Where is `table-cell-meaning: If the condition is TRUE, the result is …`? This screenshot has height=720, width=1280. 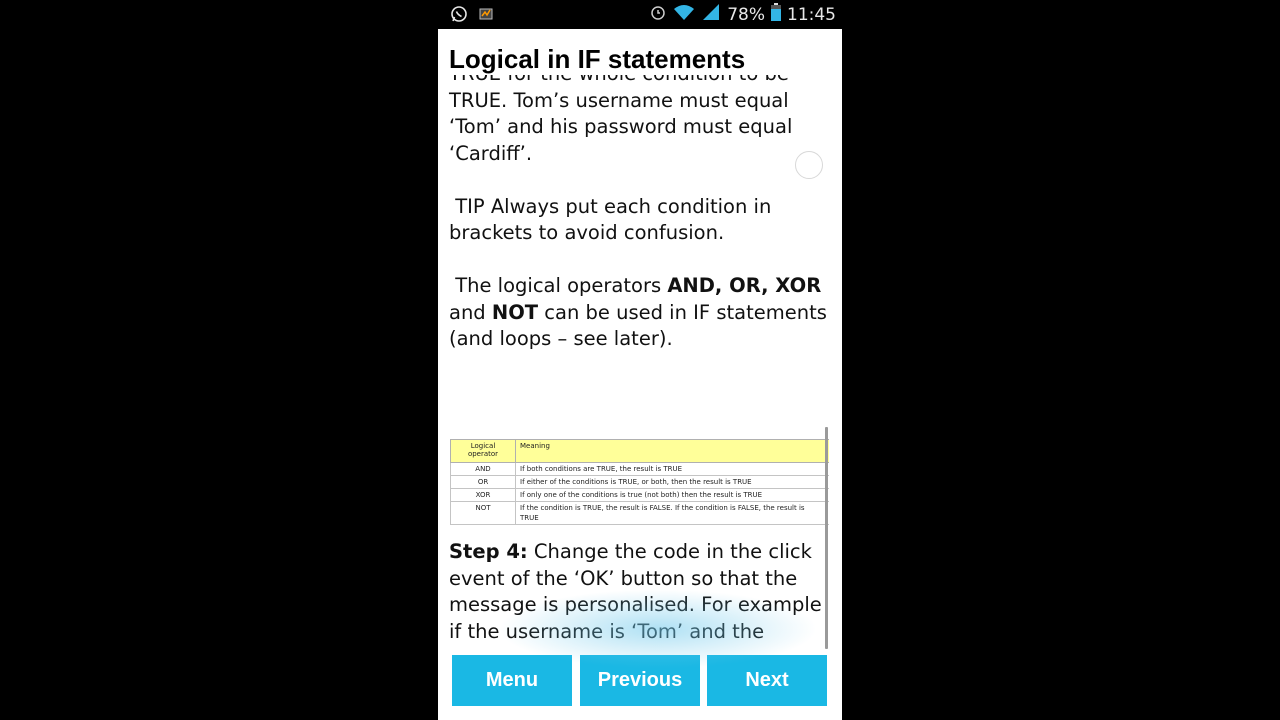 table-cell-meaning: If the condition is TRUE, the result is … is located at coordinates (672, 513).